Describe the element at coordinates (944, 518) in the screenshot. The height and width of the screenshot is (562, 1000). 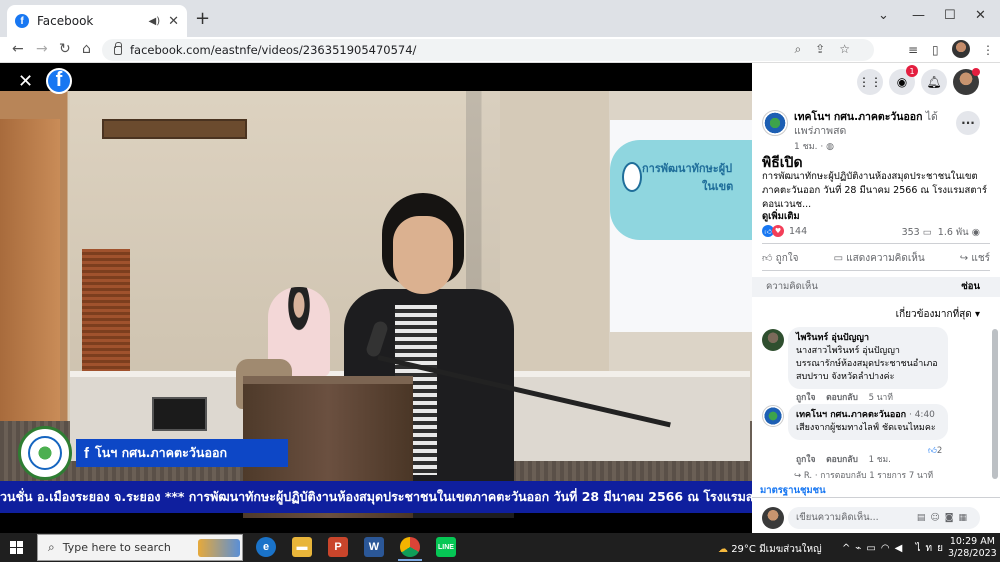
I see `comment-input-icons: ▤☺◙▦` at that location.